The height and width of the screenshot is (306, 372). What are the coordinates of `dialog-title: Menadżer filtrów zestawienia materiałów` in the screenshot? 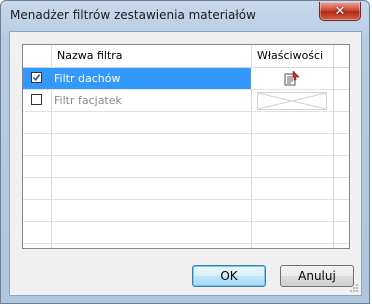 It's located at (133, 15).